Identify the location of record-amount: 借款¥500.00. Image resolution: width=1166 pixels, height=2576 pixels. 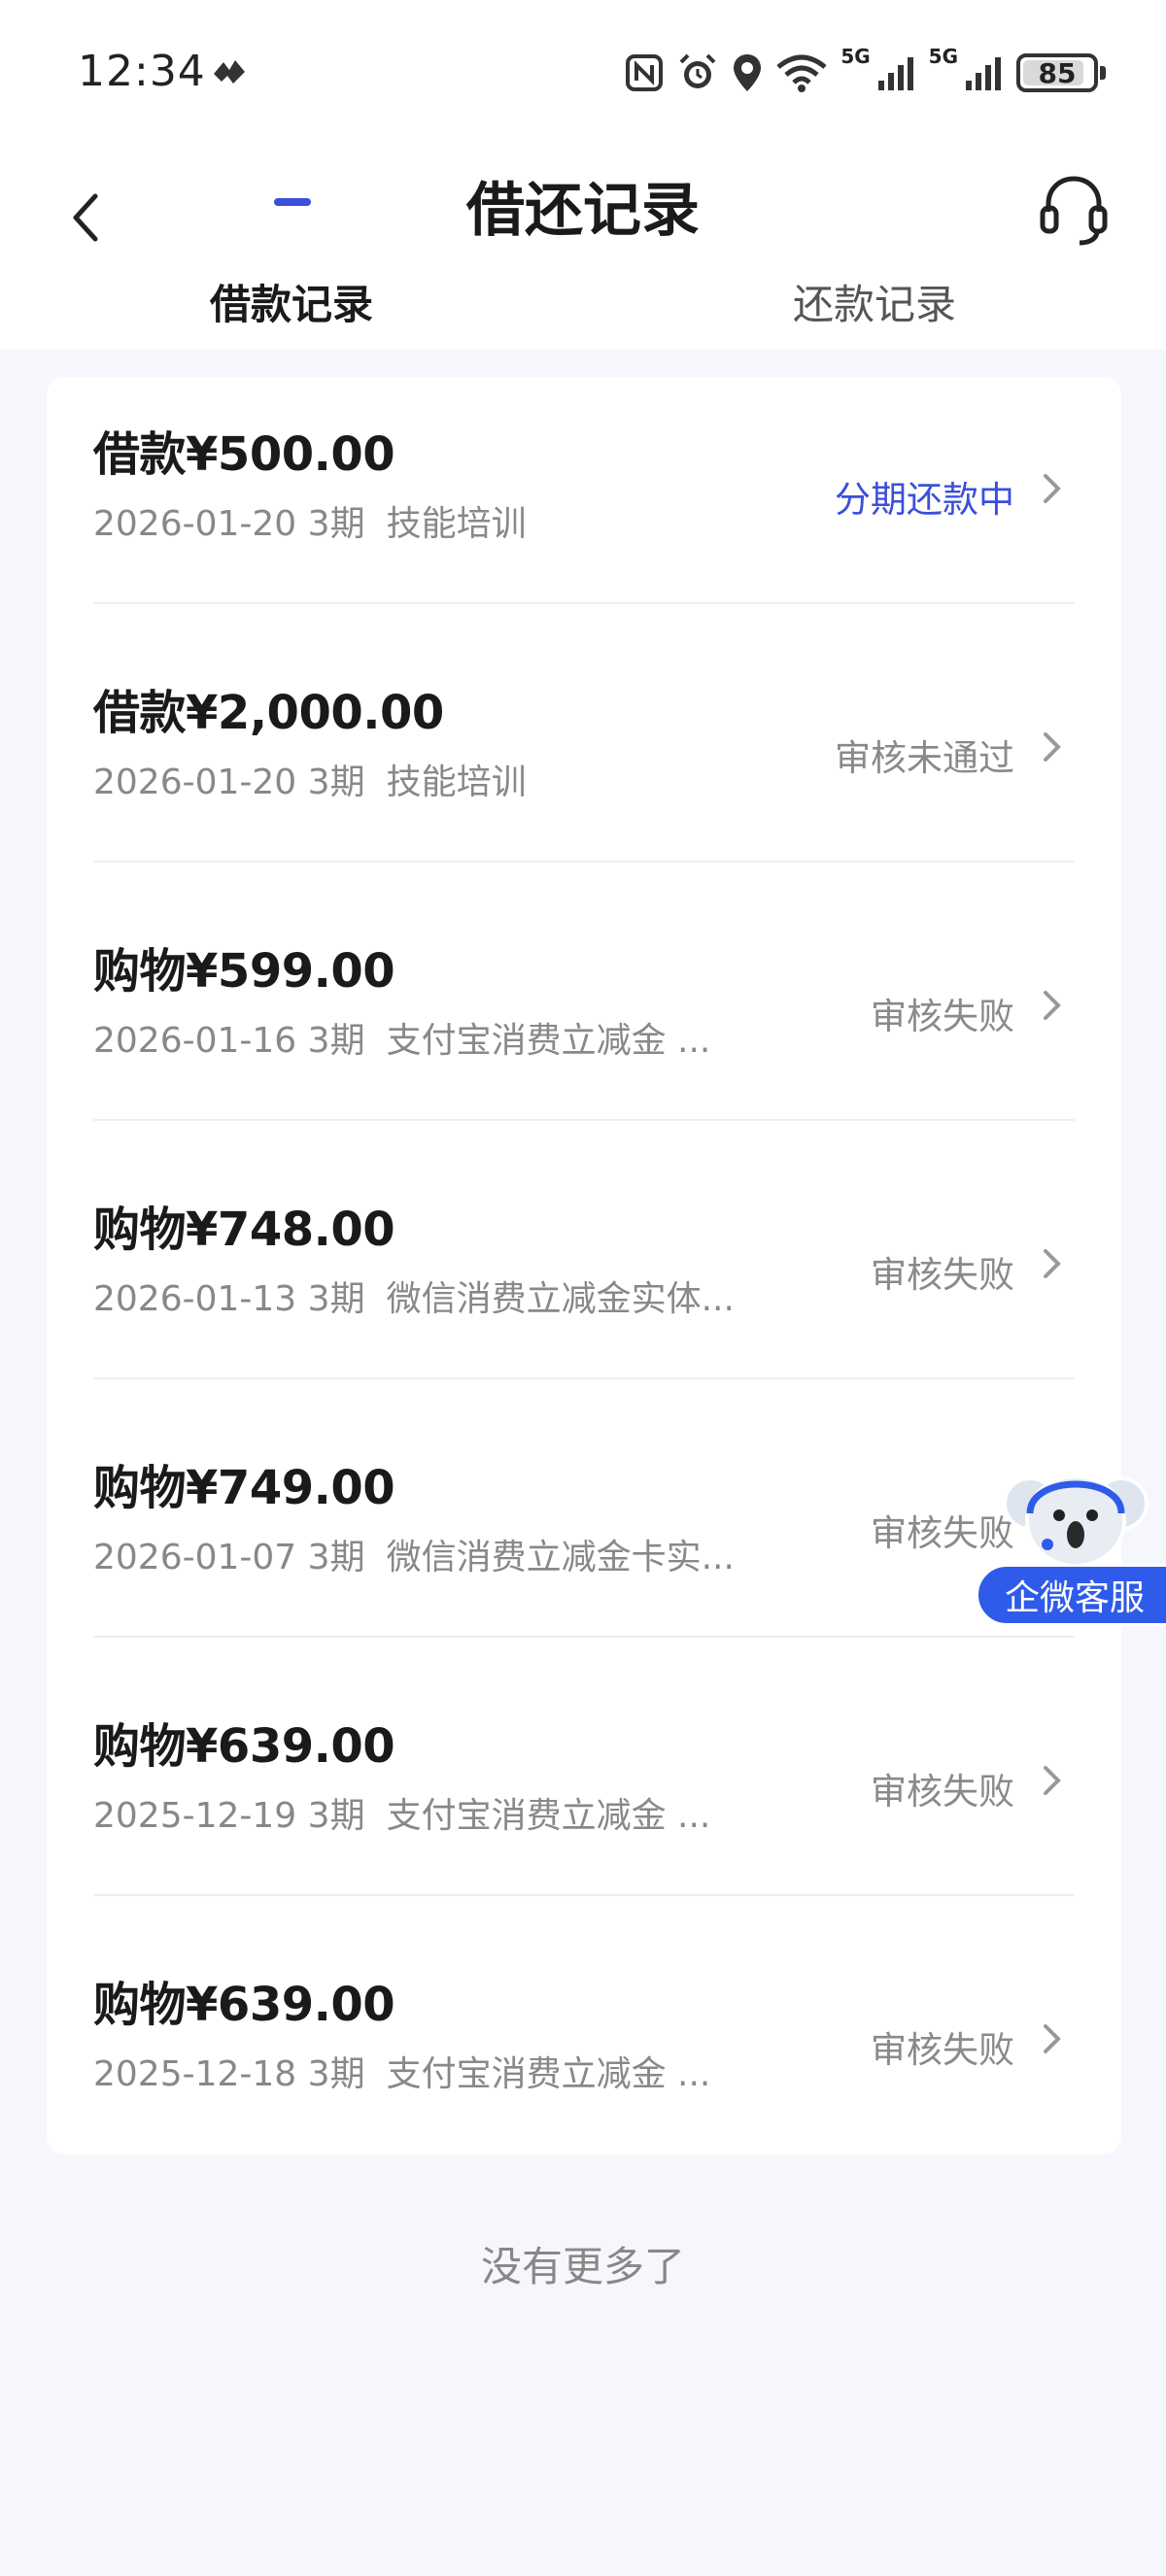
(244, 454).